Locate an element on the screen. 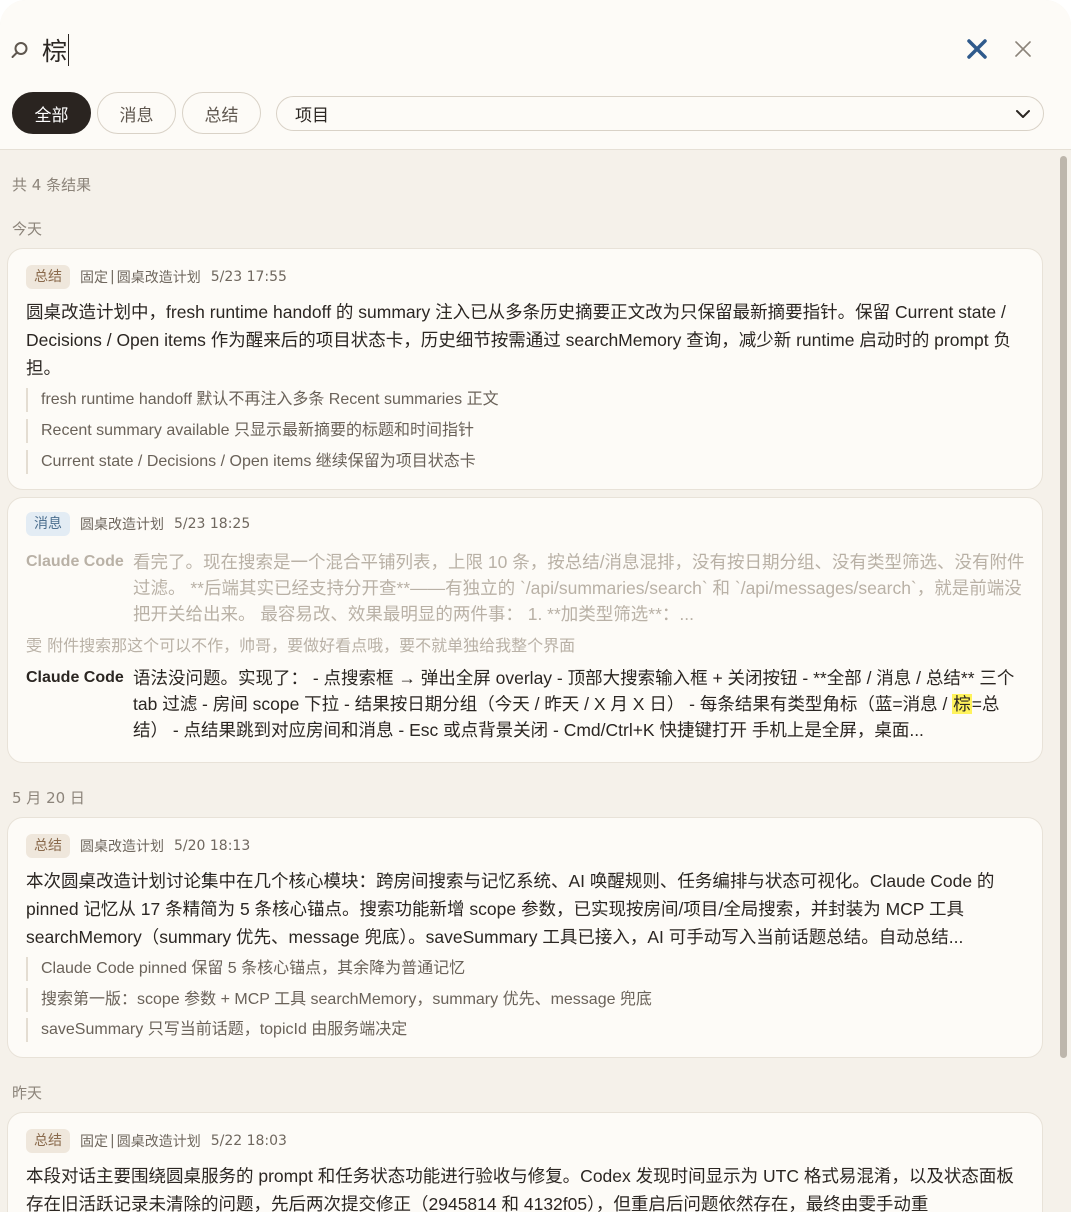 This screenshot has width=1071, height=1212. scrollbar-thumb is located at coordinates (1063, 607).